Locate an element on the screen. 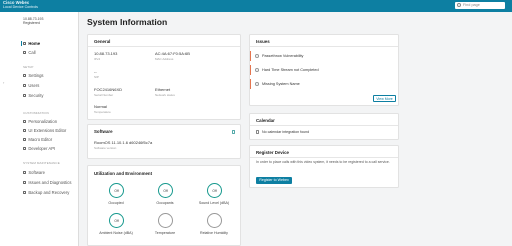 The width and height of the screenshot is (512, 246). extensions-icon is located at coordinates (25, 130).